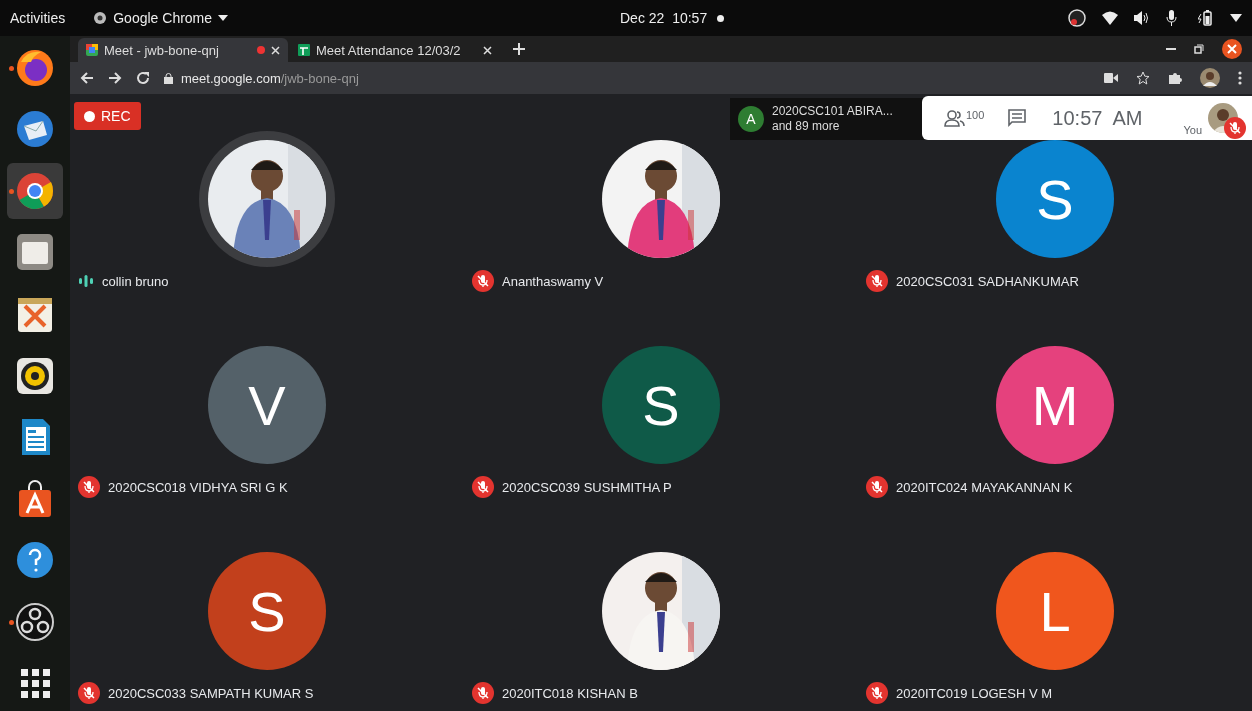  What do you see at coordinates (163, 18) in the screenshot?
I see `app-menu: Google Chrome` at bounding box center [163, 18].